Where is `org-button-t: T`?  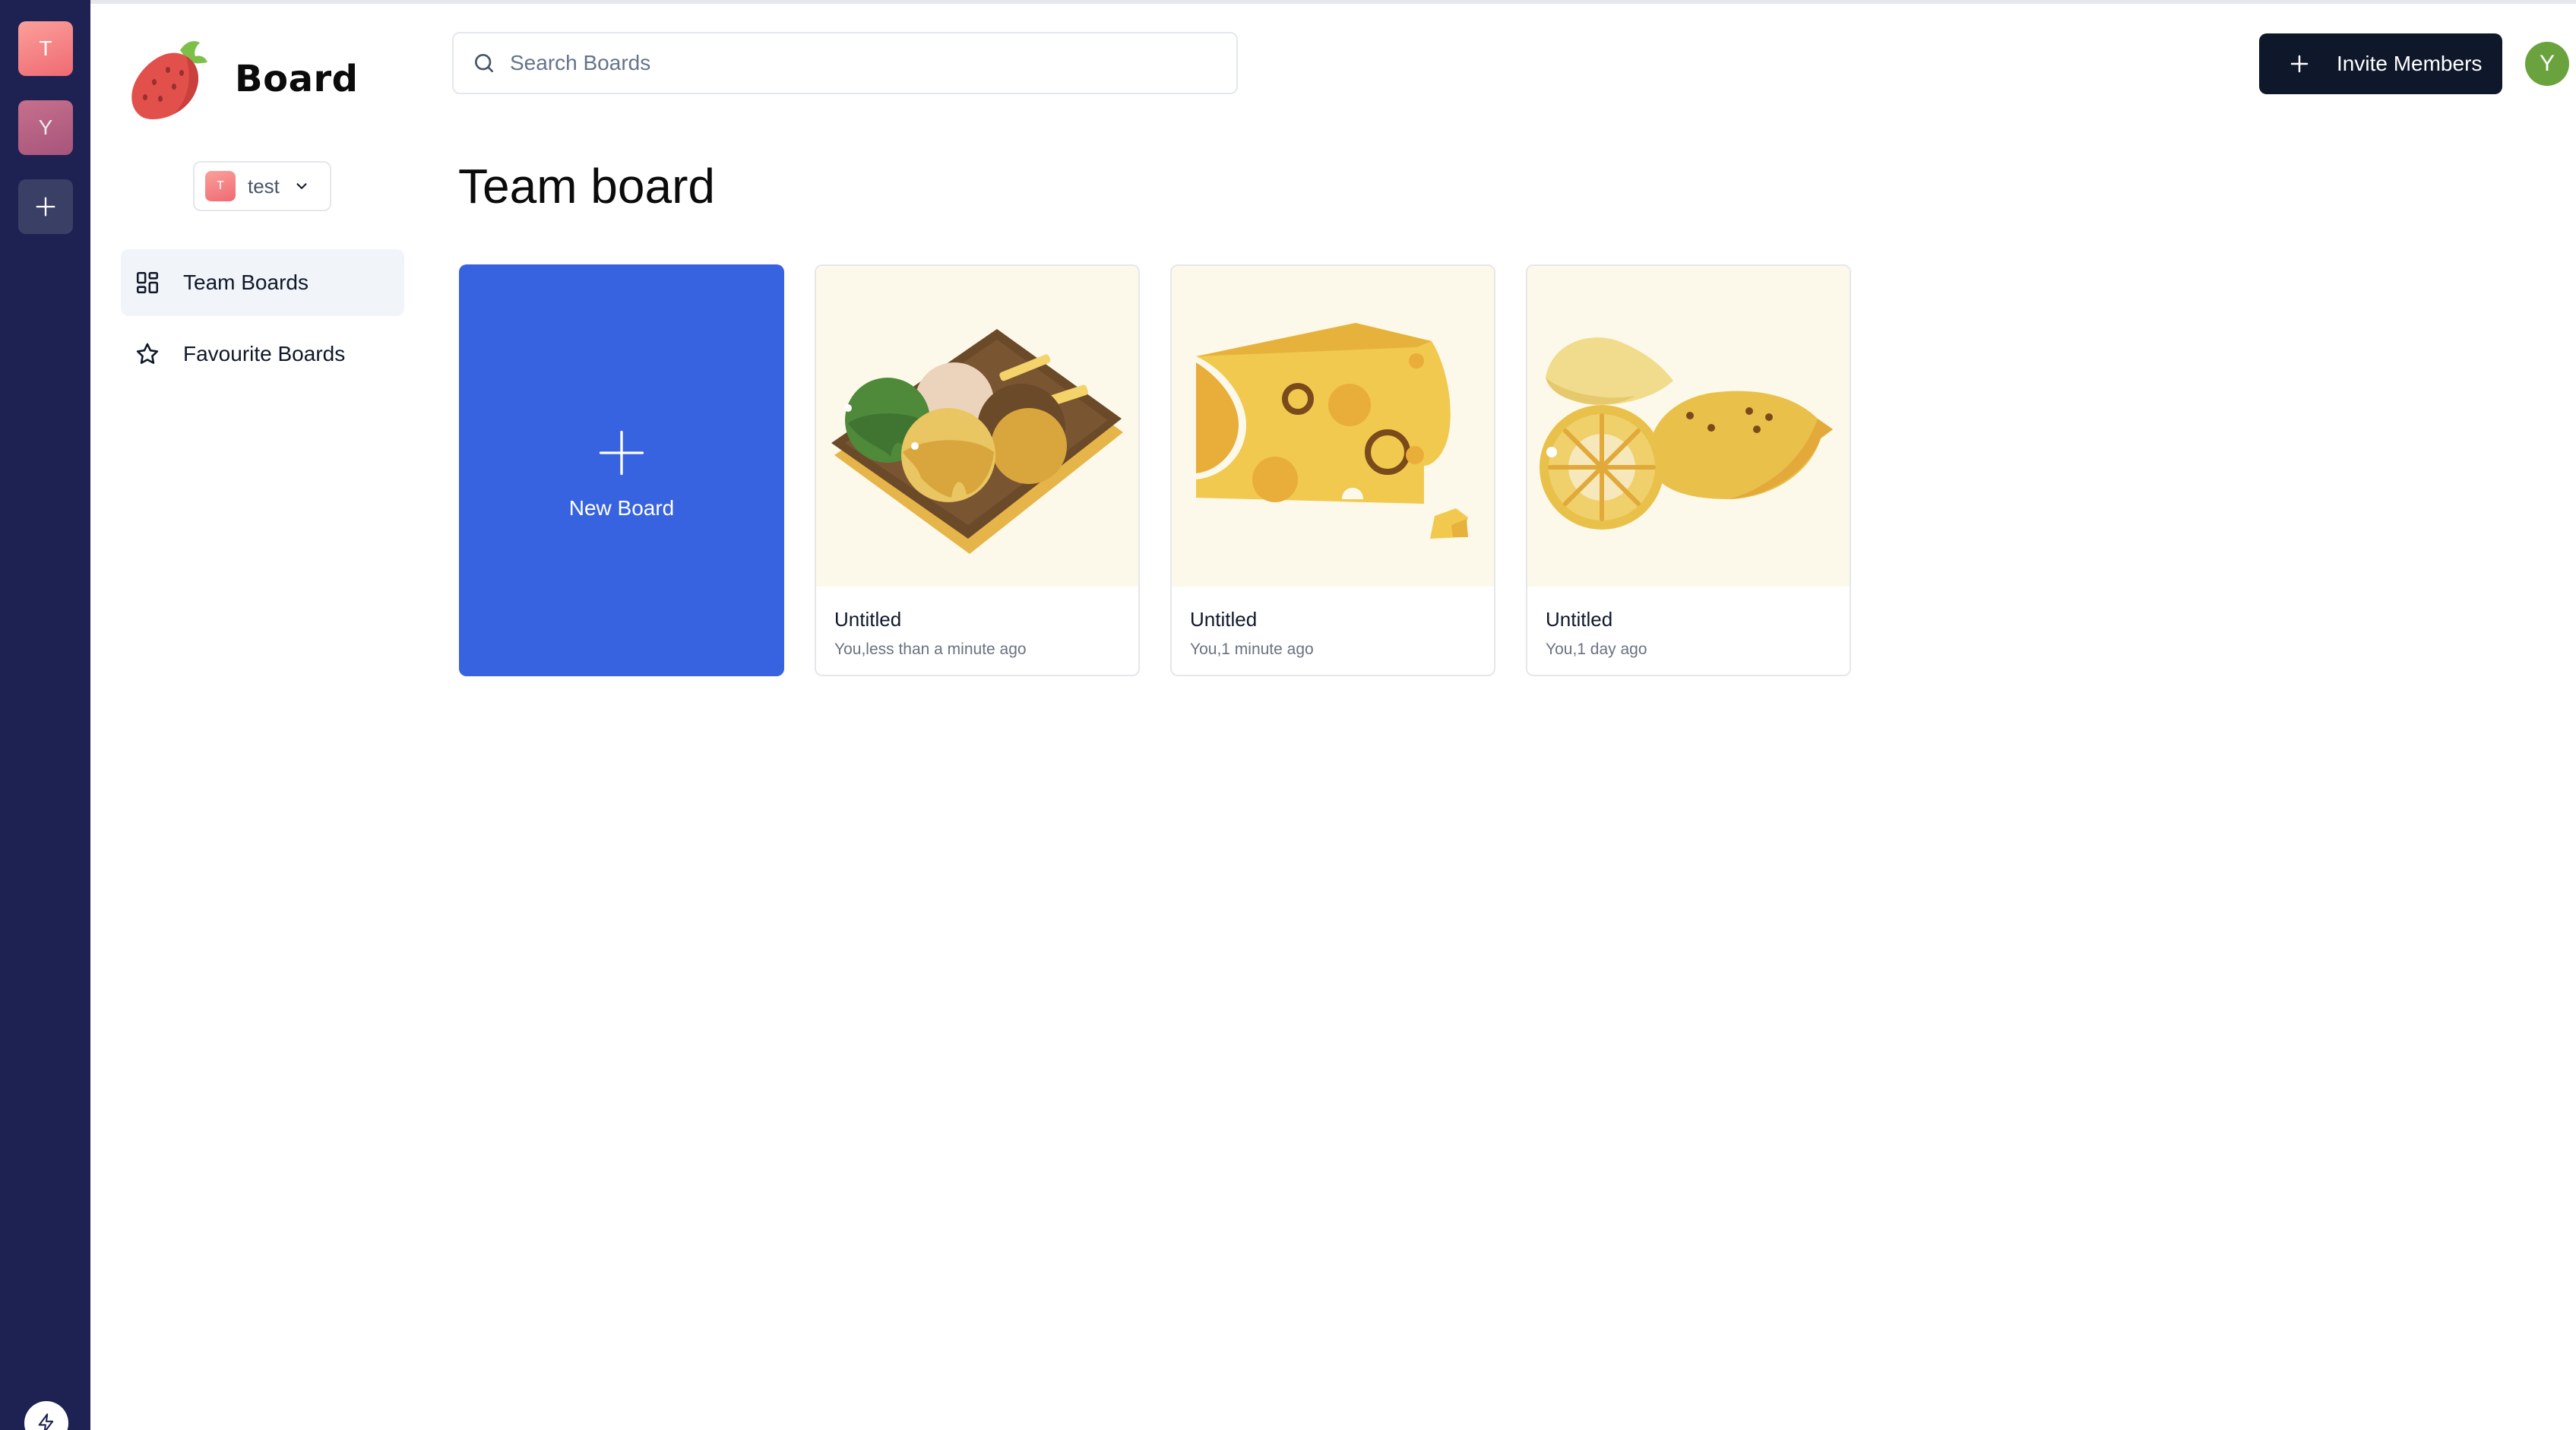
org-button-t: T is located at coordinates (45, 49).